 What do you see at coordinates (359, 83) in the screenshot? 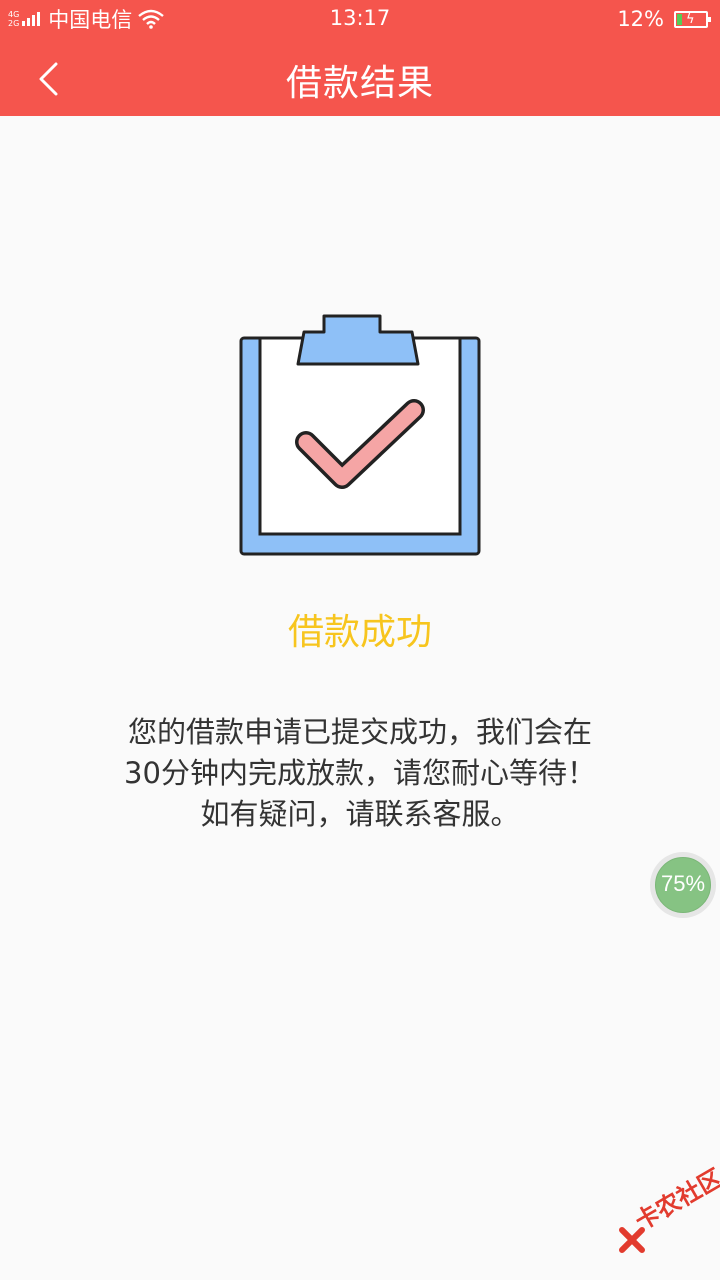
I see `page-title: 借款结果` at bounding box center [359, 83].